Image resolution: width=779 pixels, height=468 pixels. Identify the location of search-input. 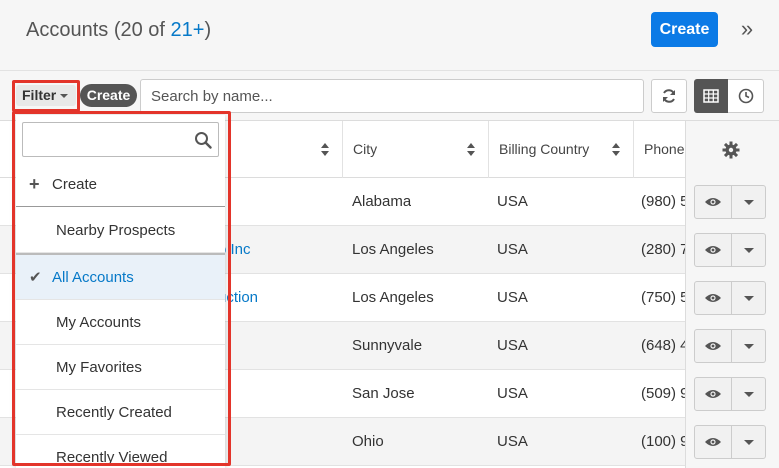
(392, 96).